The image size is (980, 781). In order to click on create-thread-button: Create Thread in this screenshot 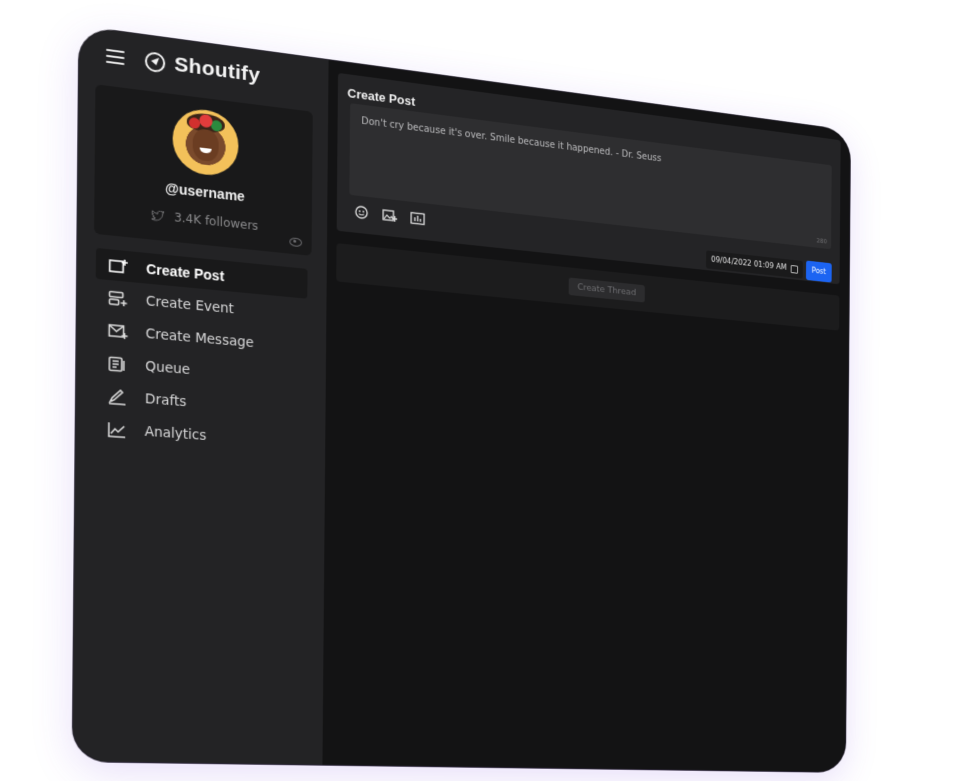, I will do `click(606, 290)`.